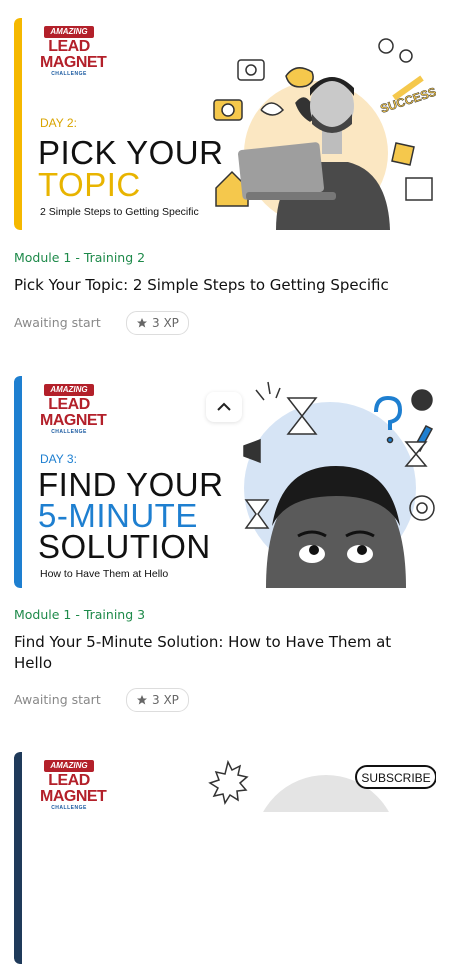 Image resolution: width=450 pixels, height=964 pixels. I want to click on hero-illustration, so click(339, 484).